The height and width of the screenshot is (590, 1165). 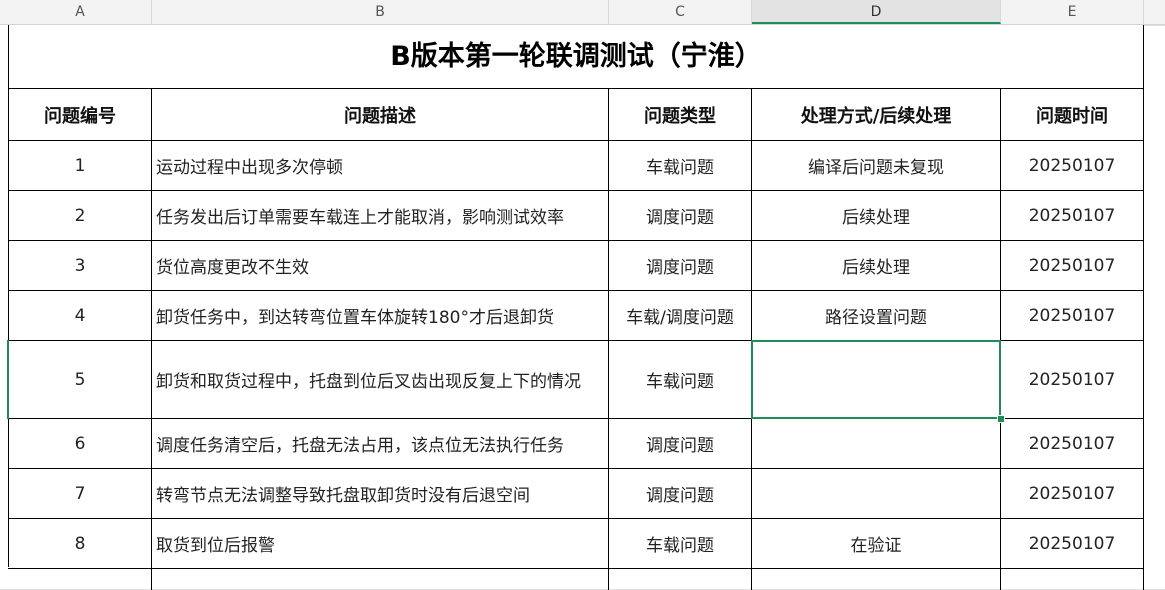 What do you see at coordinates (680, 114) in the screenshot?
I see `header-issue-type: 问题类型` at bounding box center [680, 114].